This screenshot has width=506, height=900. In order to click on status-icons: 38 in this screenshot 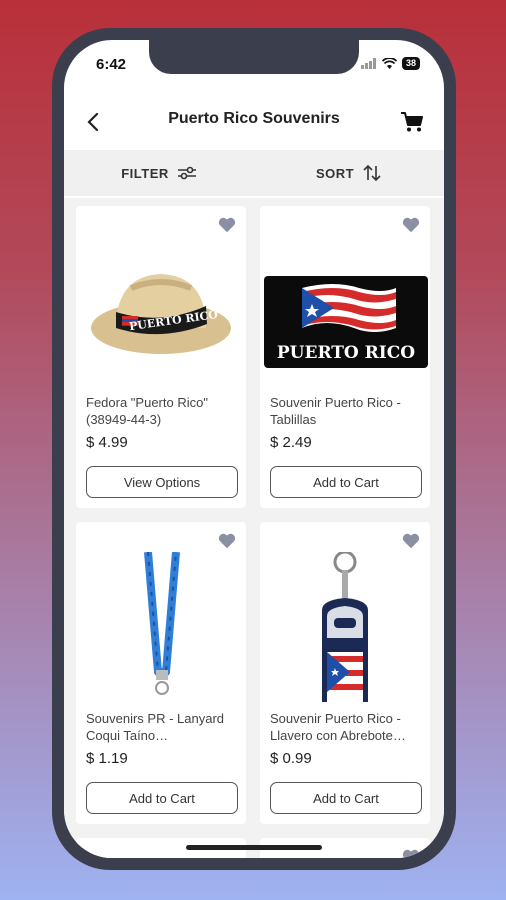, I will do `click(390, 63)`.